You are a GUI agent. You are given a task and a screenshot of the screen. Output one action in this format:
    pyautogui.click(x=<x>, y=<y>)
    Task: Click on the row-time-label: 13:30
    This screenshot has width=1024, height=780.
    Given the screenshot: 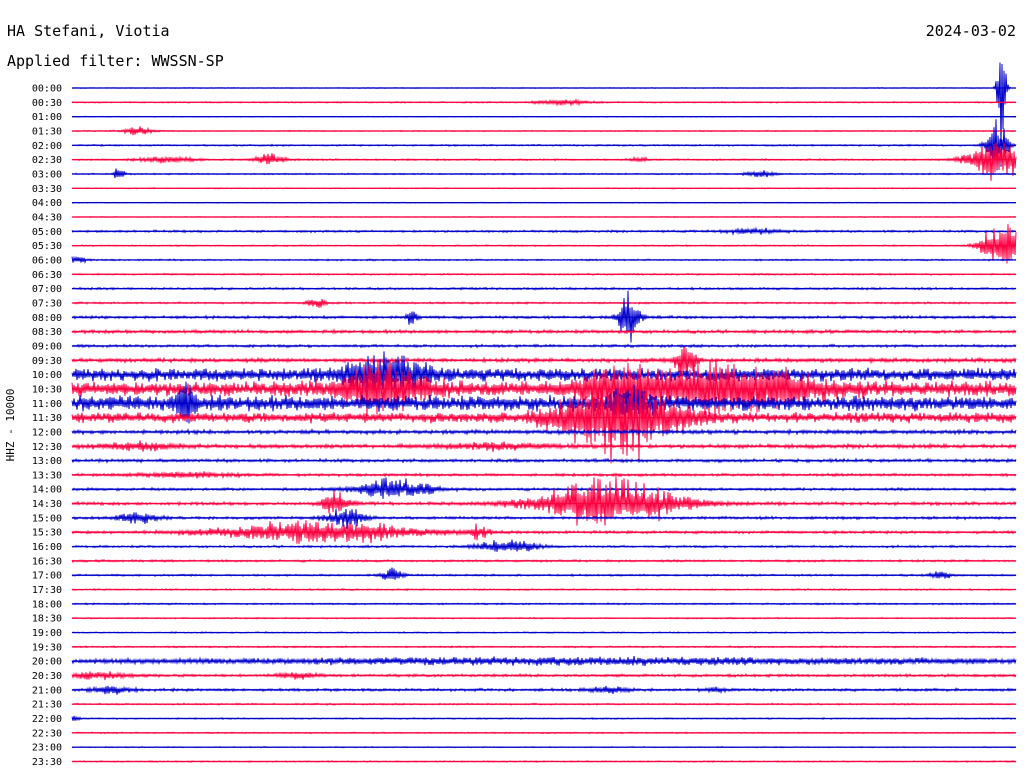 What is the action you would take?
    pyautogui.click(x=47, y=475)
    